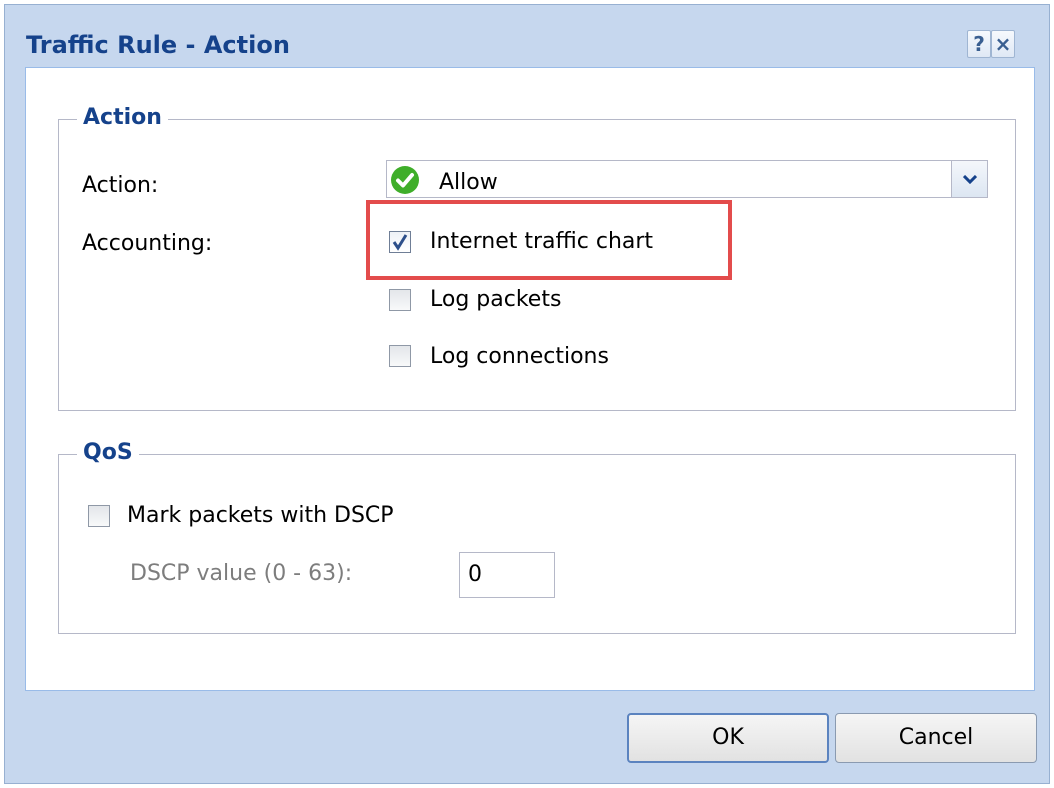  What do you see at coordinates (405, 180) in the screenshot?
I see `check-circle-icon` at bounding box center [405, 180].